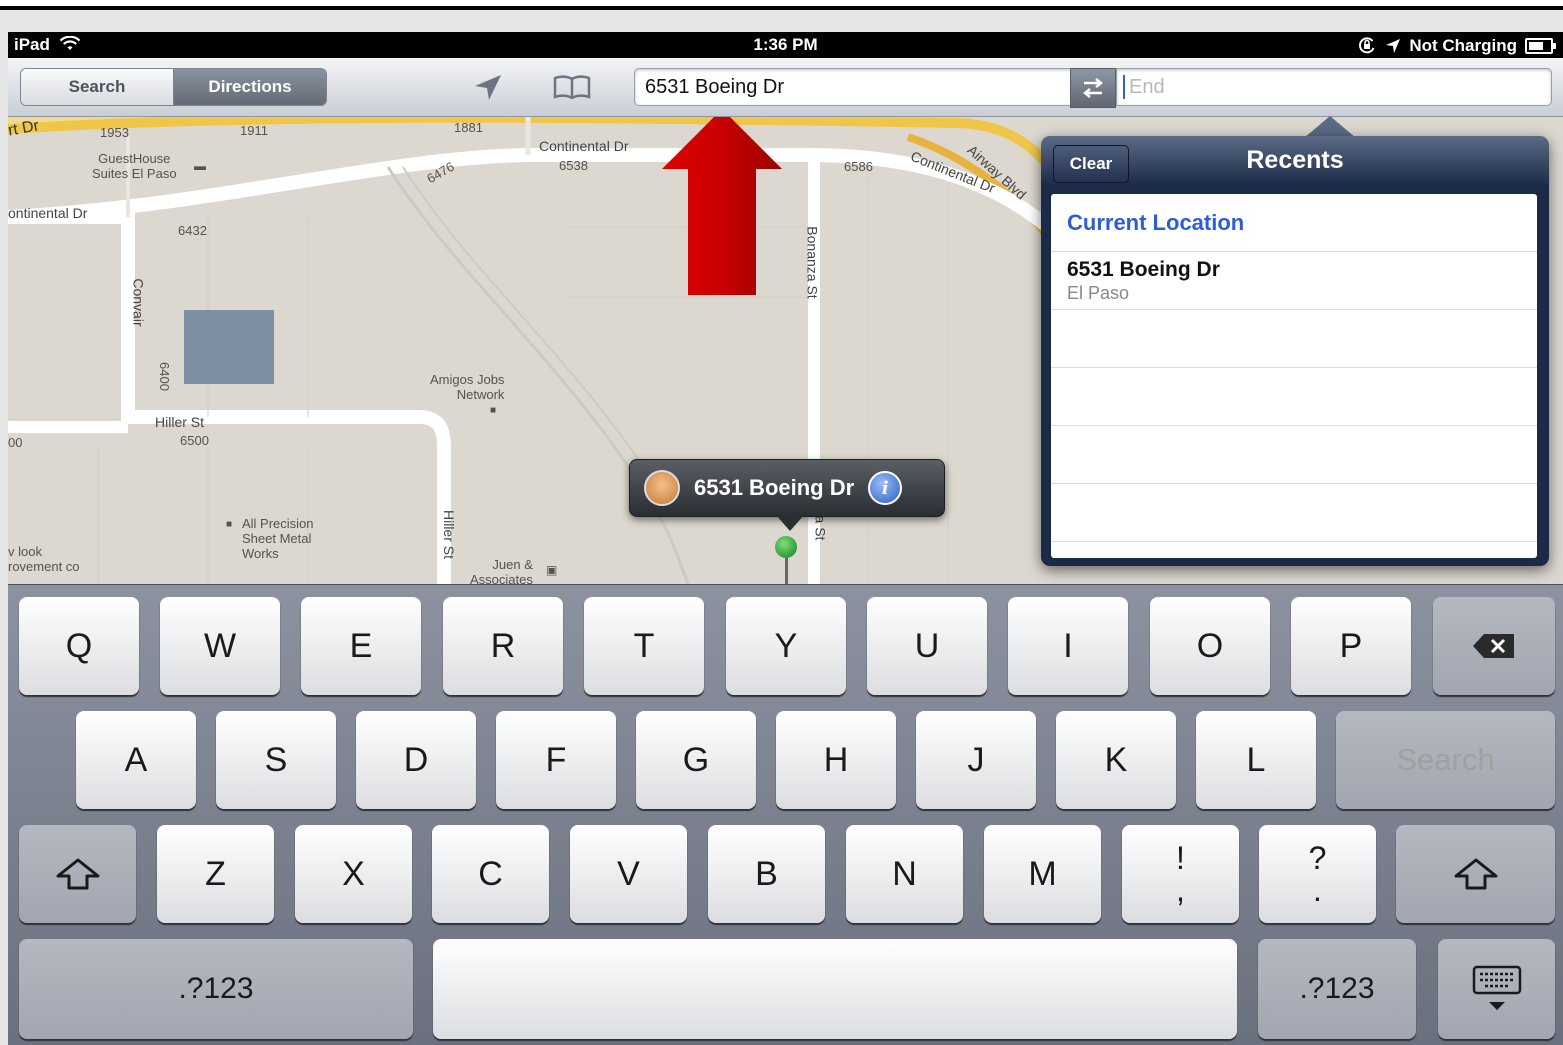  What do you see at coordinates (1317, 890) in the screenshot?
I see `key-period: .` at bounding box center [1317, 890].